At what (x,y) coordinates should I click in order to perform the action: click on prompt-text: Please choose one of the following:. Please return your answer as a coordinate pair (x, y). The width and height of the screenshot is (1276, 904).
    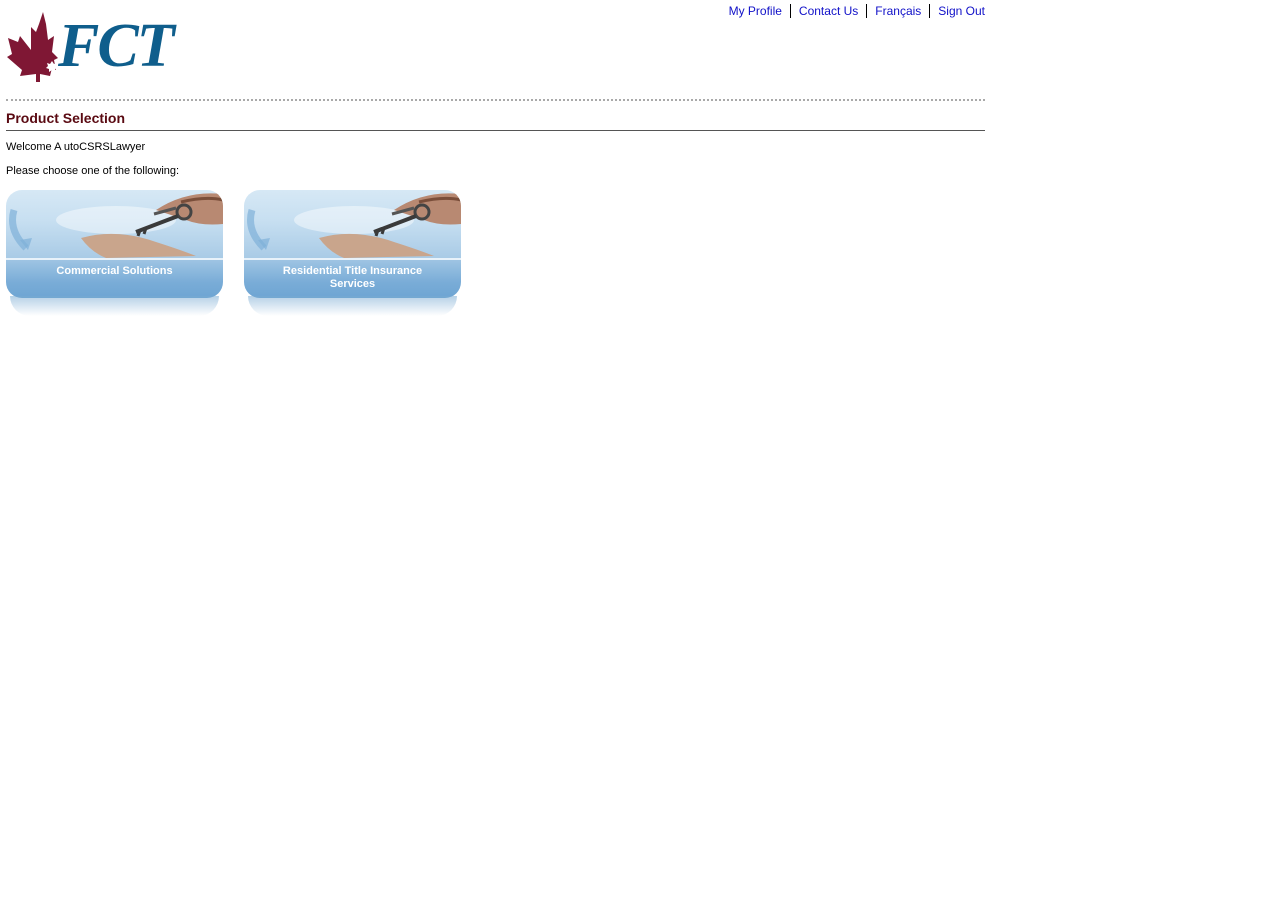
    Looking at the image, I should click on (93, 171).